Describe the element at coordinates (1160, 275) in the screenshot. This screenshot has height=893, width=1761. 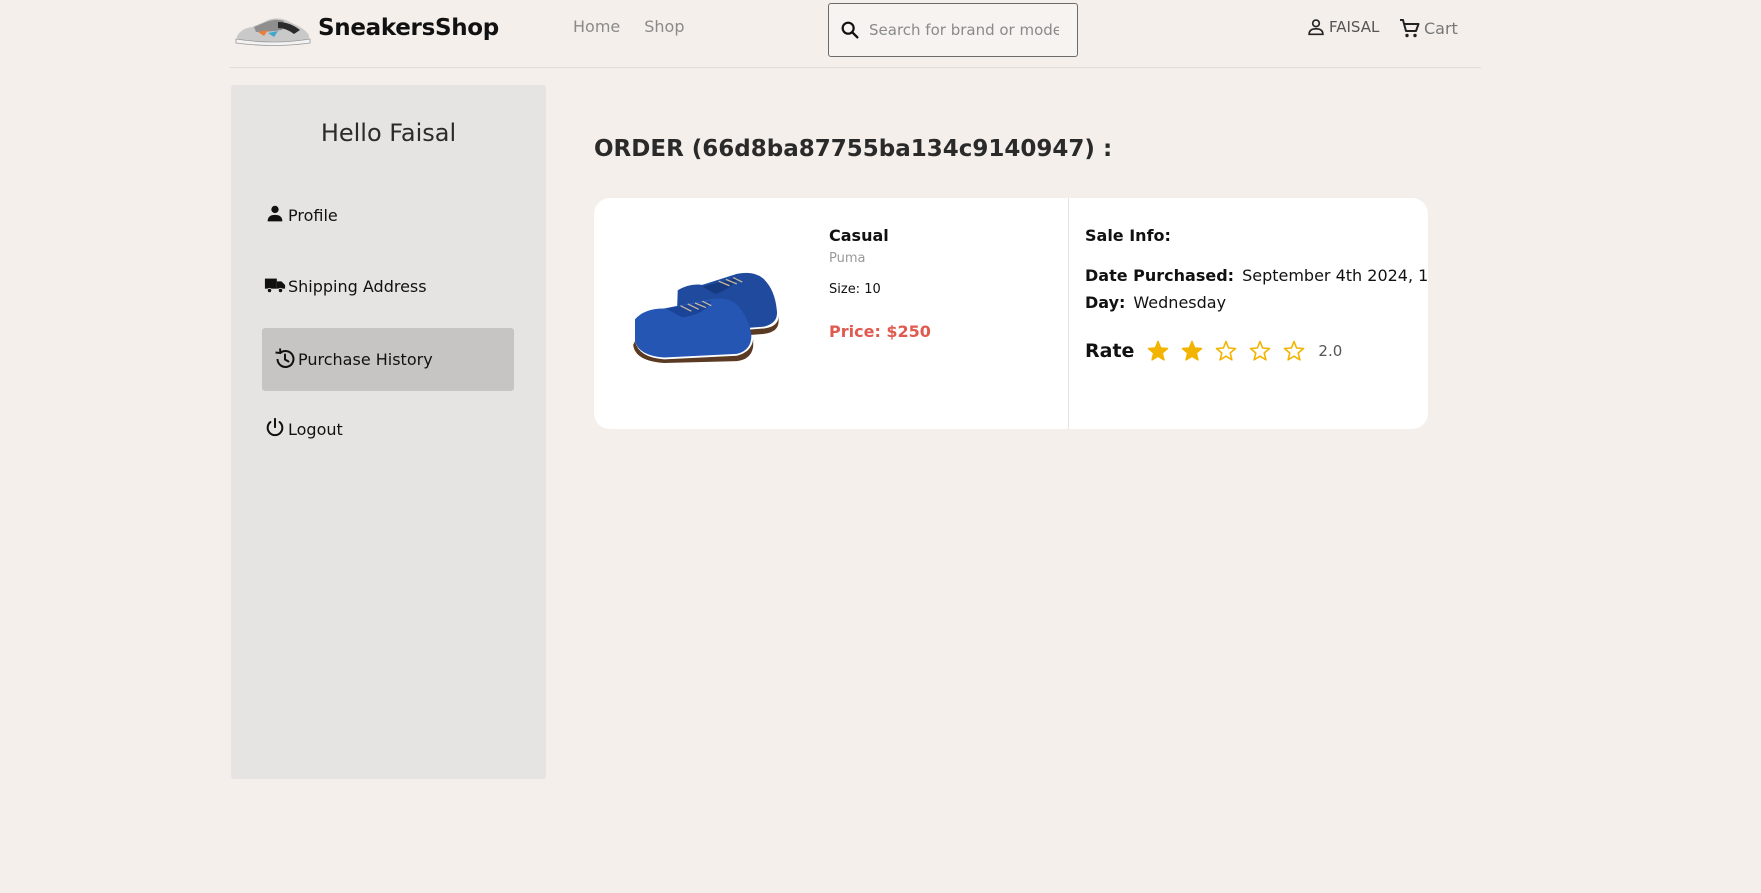
I see `date-purchased-label: Date Purchased:` at that location.